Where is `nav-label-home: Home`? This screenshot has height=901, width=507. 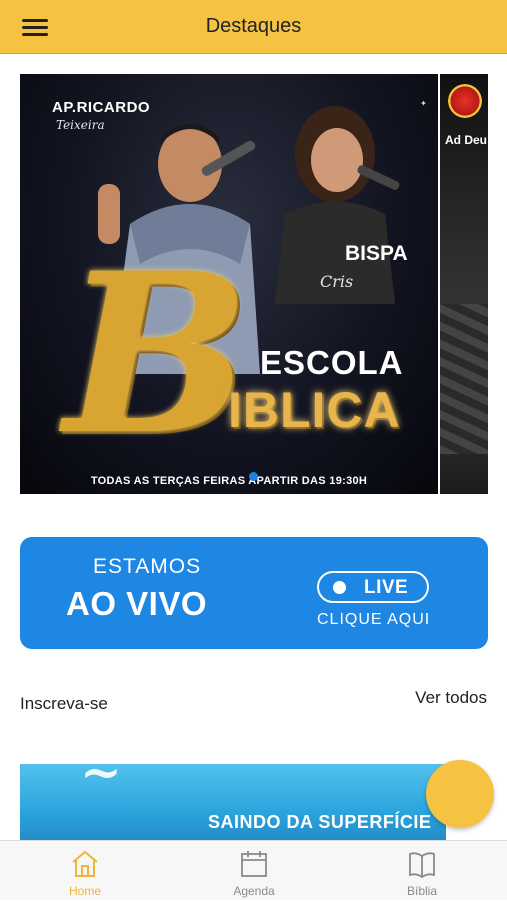
nav-label-home: Home is located at coordinates (84, 891).